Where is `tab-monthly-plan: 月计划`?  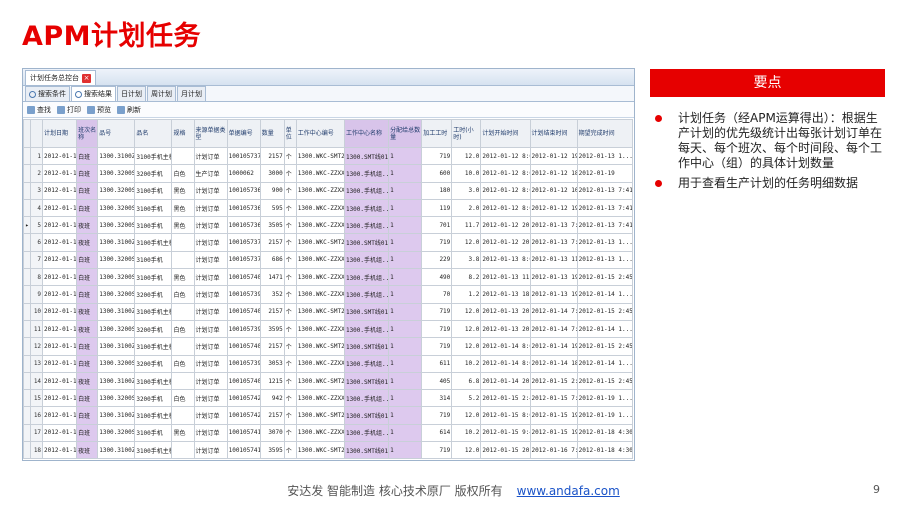 tab-monthly-plan: 月计划 is located at coordinates (191, 93).